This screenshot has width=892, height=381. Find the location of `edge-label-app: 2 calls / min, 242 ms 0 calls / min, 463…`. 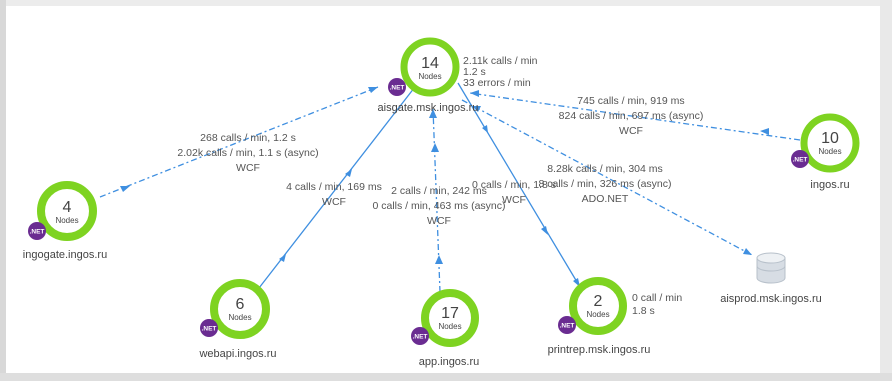

edge-label-app: 2 calls / min, 242 ms 0 calls / min, 463… is located at coordinates (438, 206).